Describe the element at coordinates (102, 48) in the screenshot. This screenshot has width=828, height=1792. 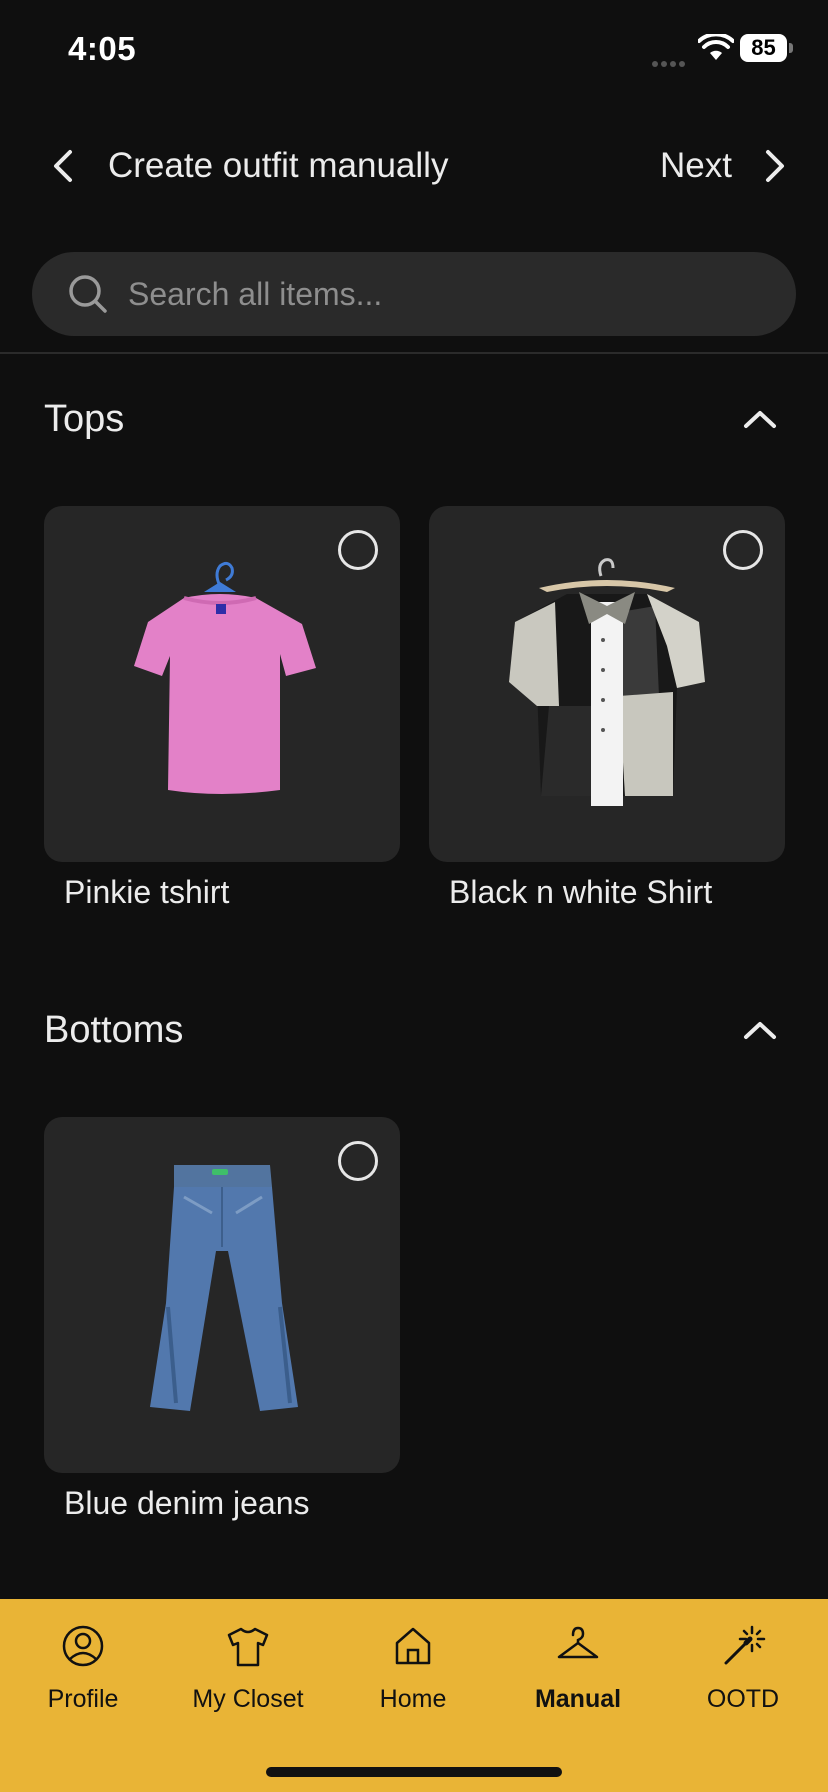
I see `status-time: 4:05` at that location.